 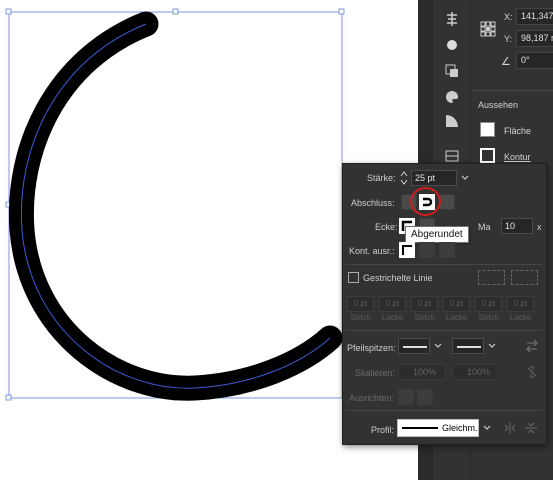 I want to click on gap-field-1: 0 pt, so click(x=392, y=304).